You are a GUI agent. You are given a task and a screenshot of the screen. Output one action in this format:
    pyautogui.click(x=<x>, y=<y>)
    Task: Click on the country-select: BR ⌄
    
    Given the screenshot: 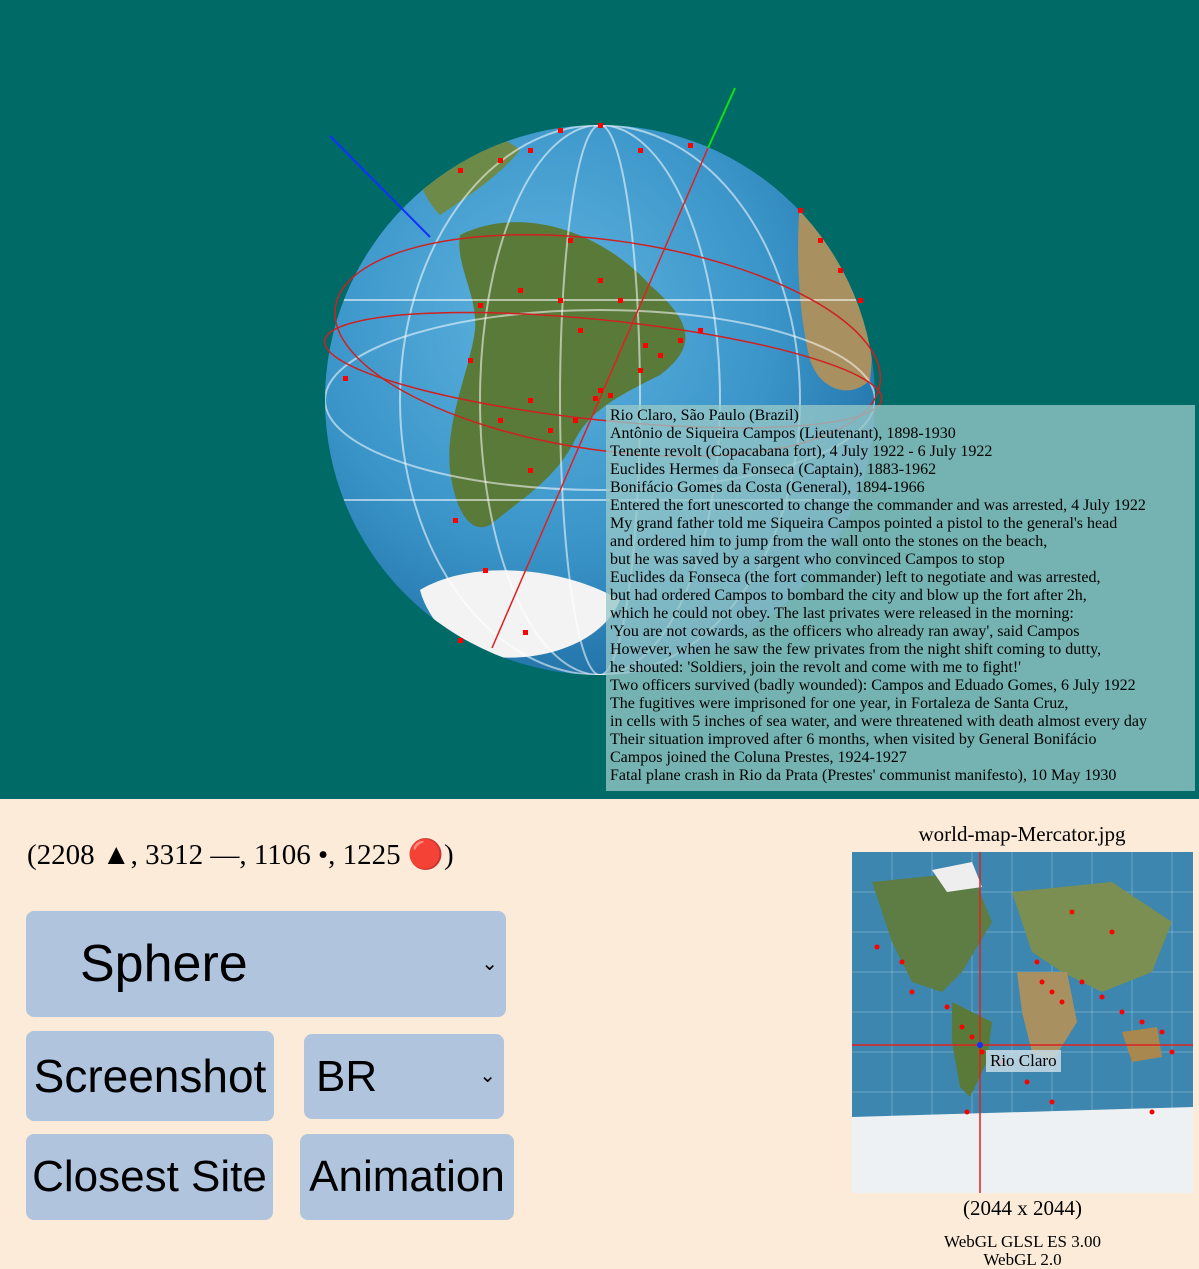 What is the action you would take?
    pyautogui.click(x=404, y=1076)
    